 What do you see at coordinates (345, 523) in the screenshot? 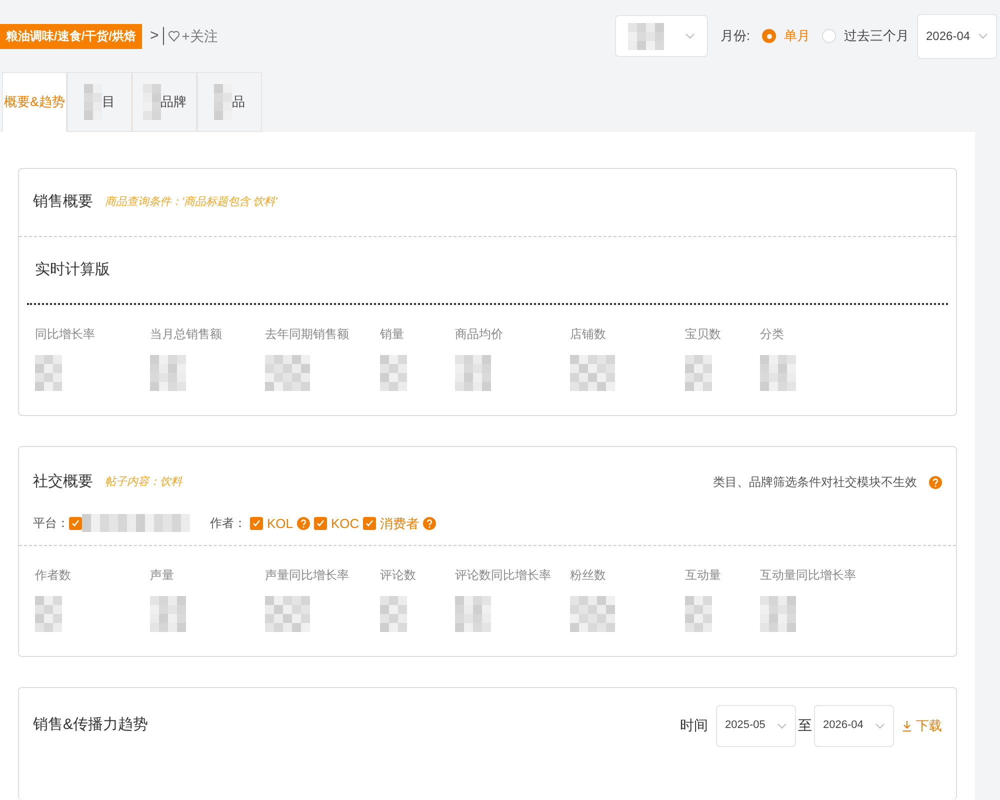
I see `author-option: KOC` at bounding box center [345, 523].